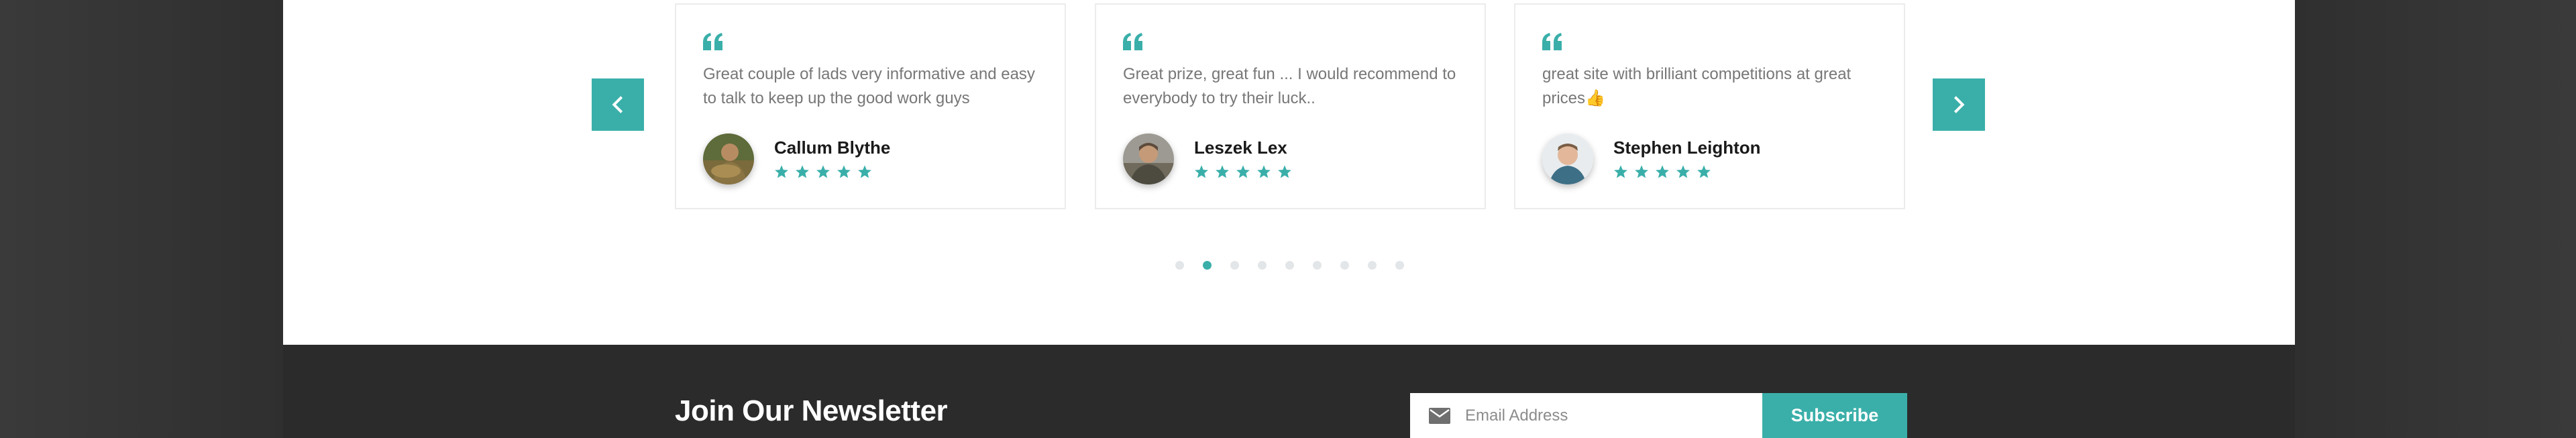 The height and width of the screenshot is (438, 2576). Describe the element at coordinates (811, 410) in the screenshot. I see `newsletter-title: Join Our Newsletter` at that location.